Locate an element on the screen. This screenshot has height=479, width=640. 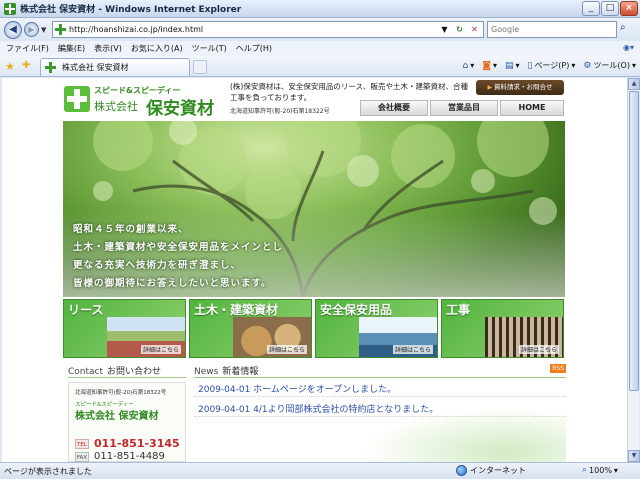
logo-name-prefix: 株式会社 is located at coordinates (116, 106).